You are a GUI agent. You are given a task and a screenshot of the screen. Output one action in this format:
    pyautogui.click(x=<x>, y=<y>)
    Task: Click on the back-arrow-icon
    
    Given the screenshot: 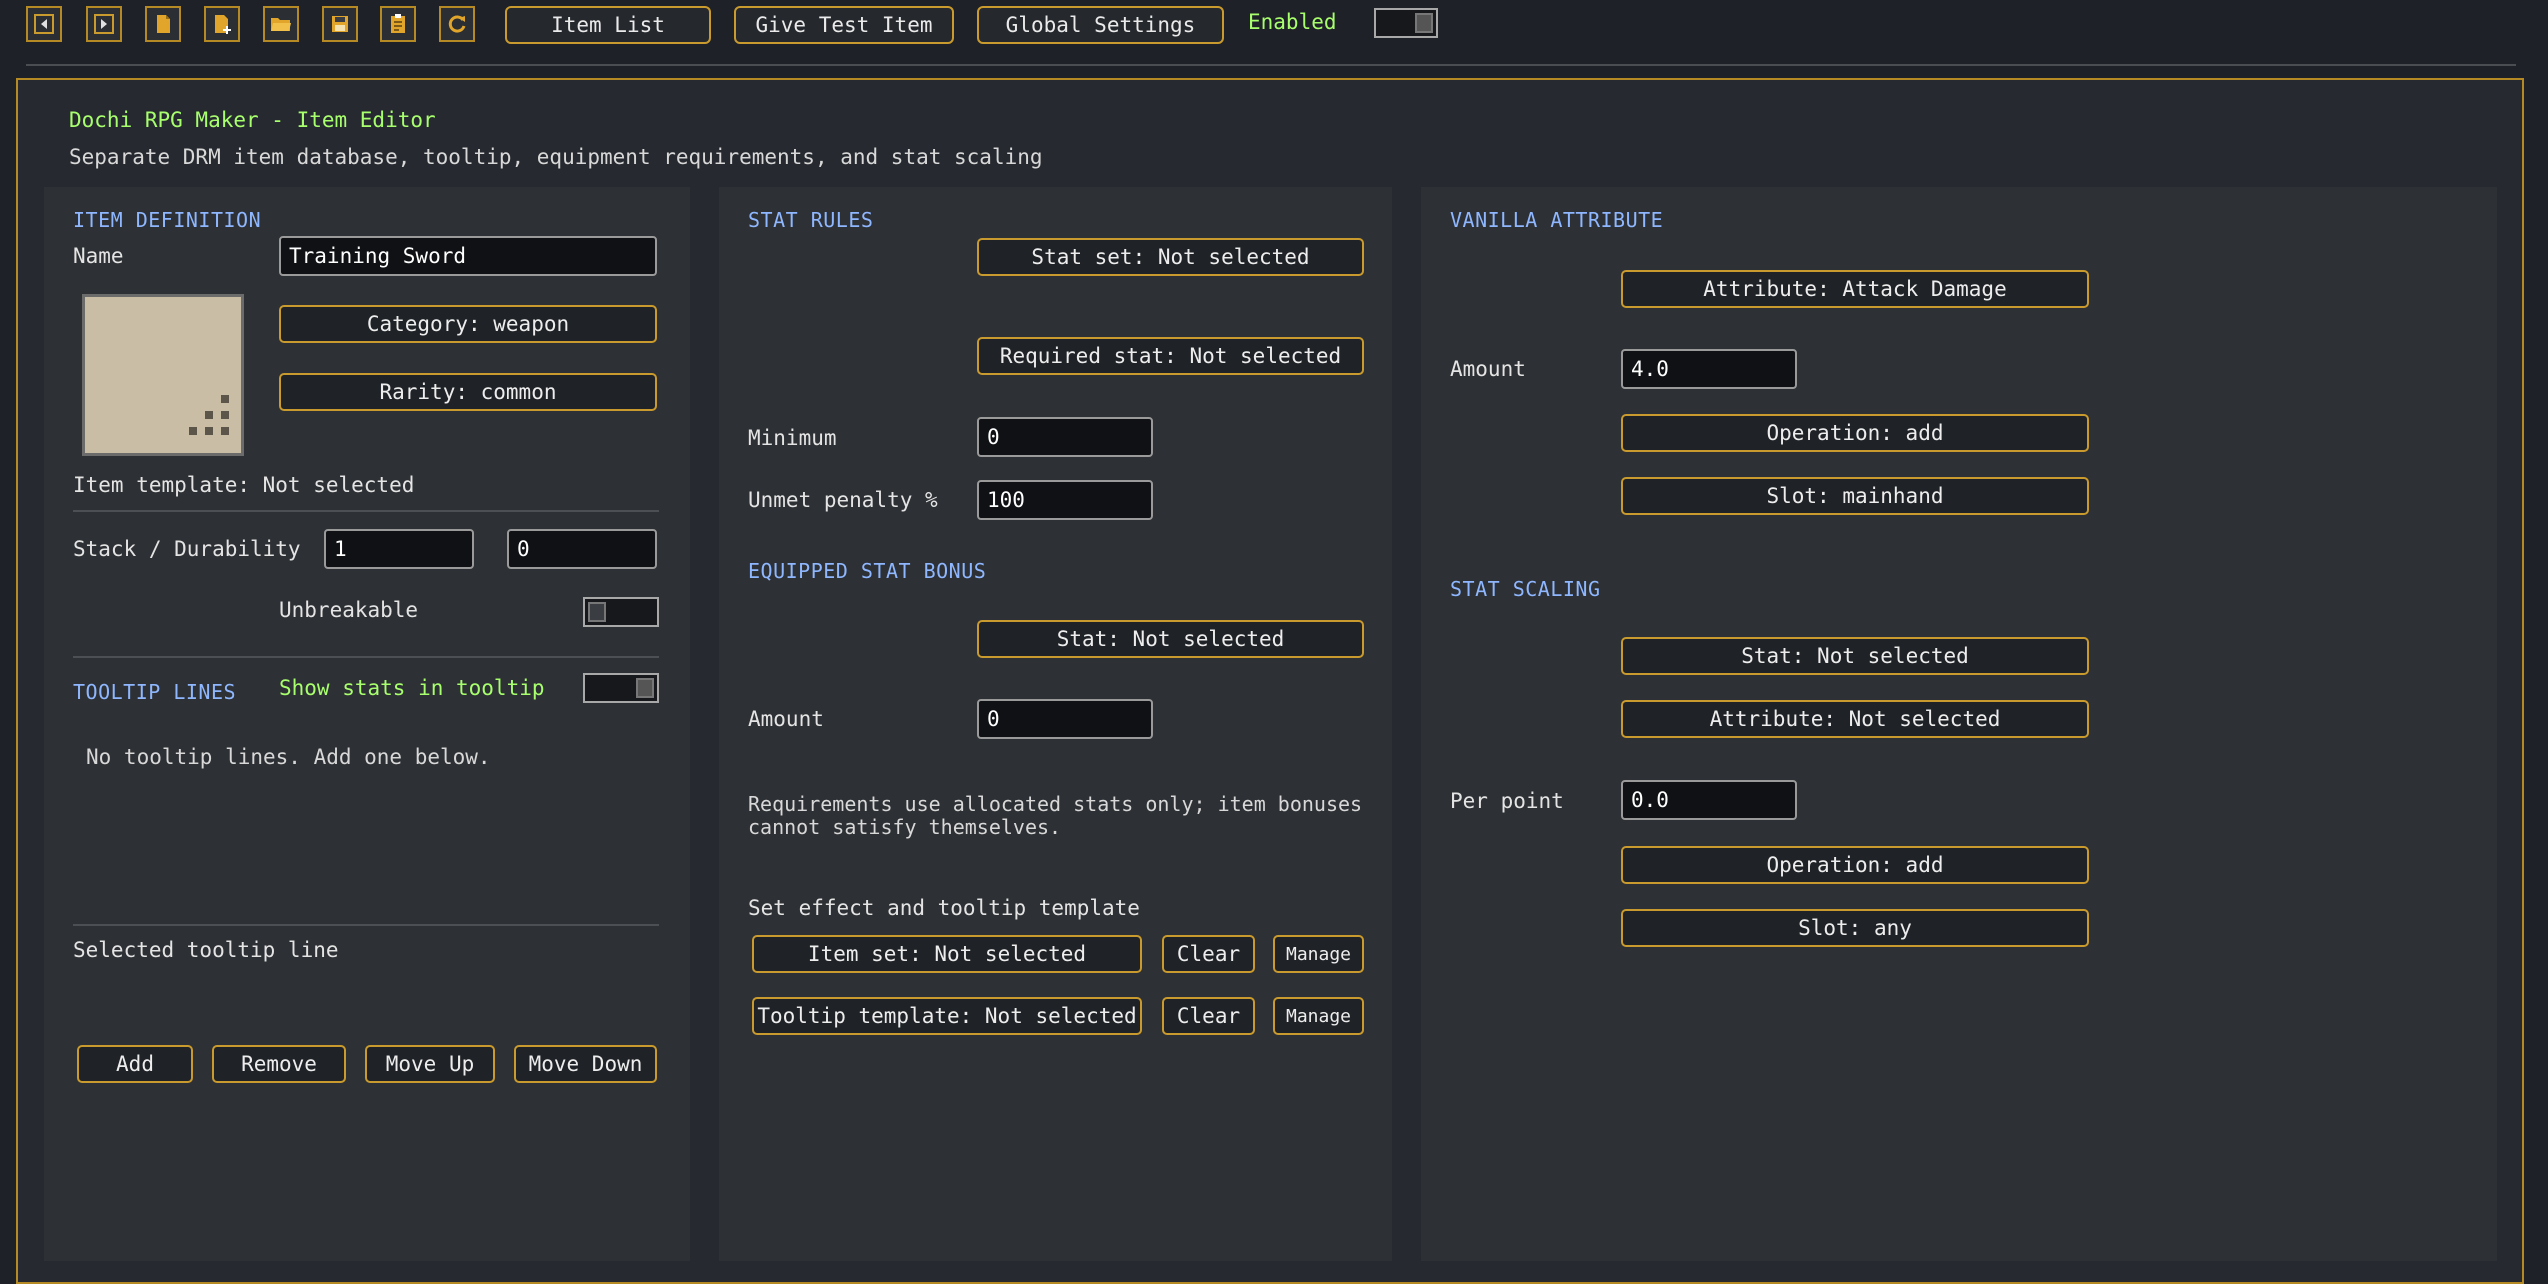 What is the action you would take?
    pyautogui.click(x=44, y=24)
    